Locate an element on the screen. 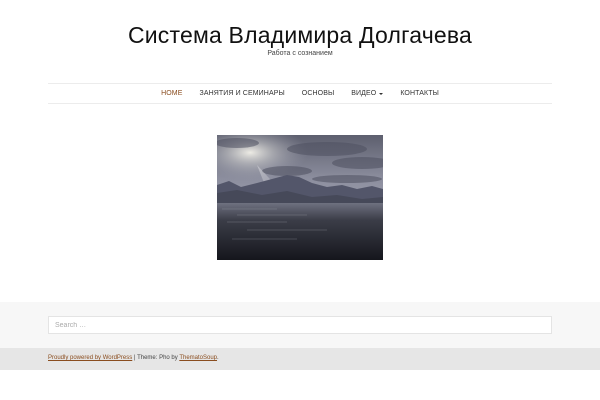 This screenshot has width=600, height=400. site-title: Система Владимира Долгачева is located at coordinates (300, 35).